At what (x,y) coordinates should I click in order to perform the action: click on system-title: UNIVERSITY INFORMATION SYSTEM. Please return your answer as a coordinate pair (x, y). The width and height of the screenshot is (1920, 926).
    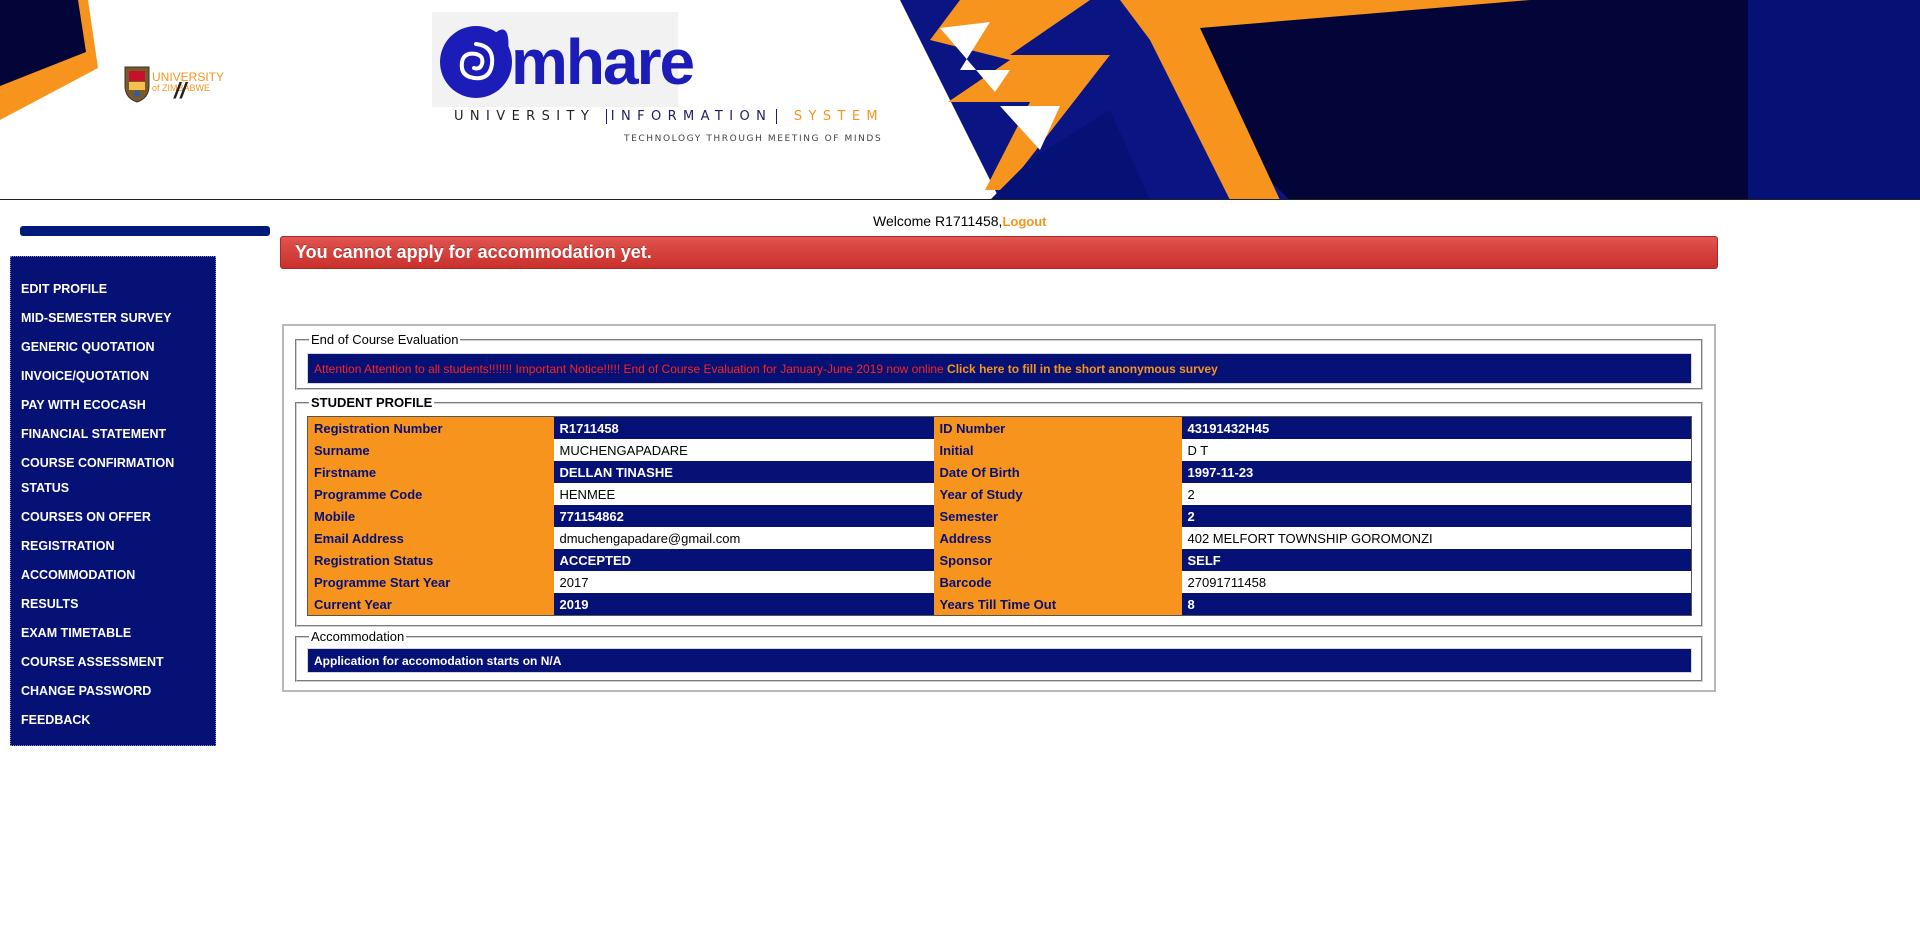
    Looking at the image, I should click on (669, 116).